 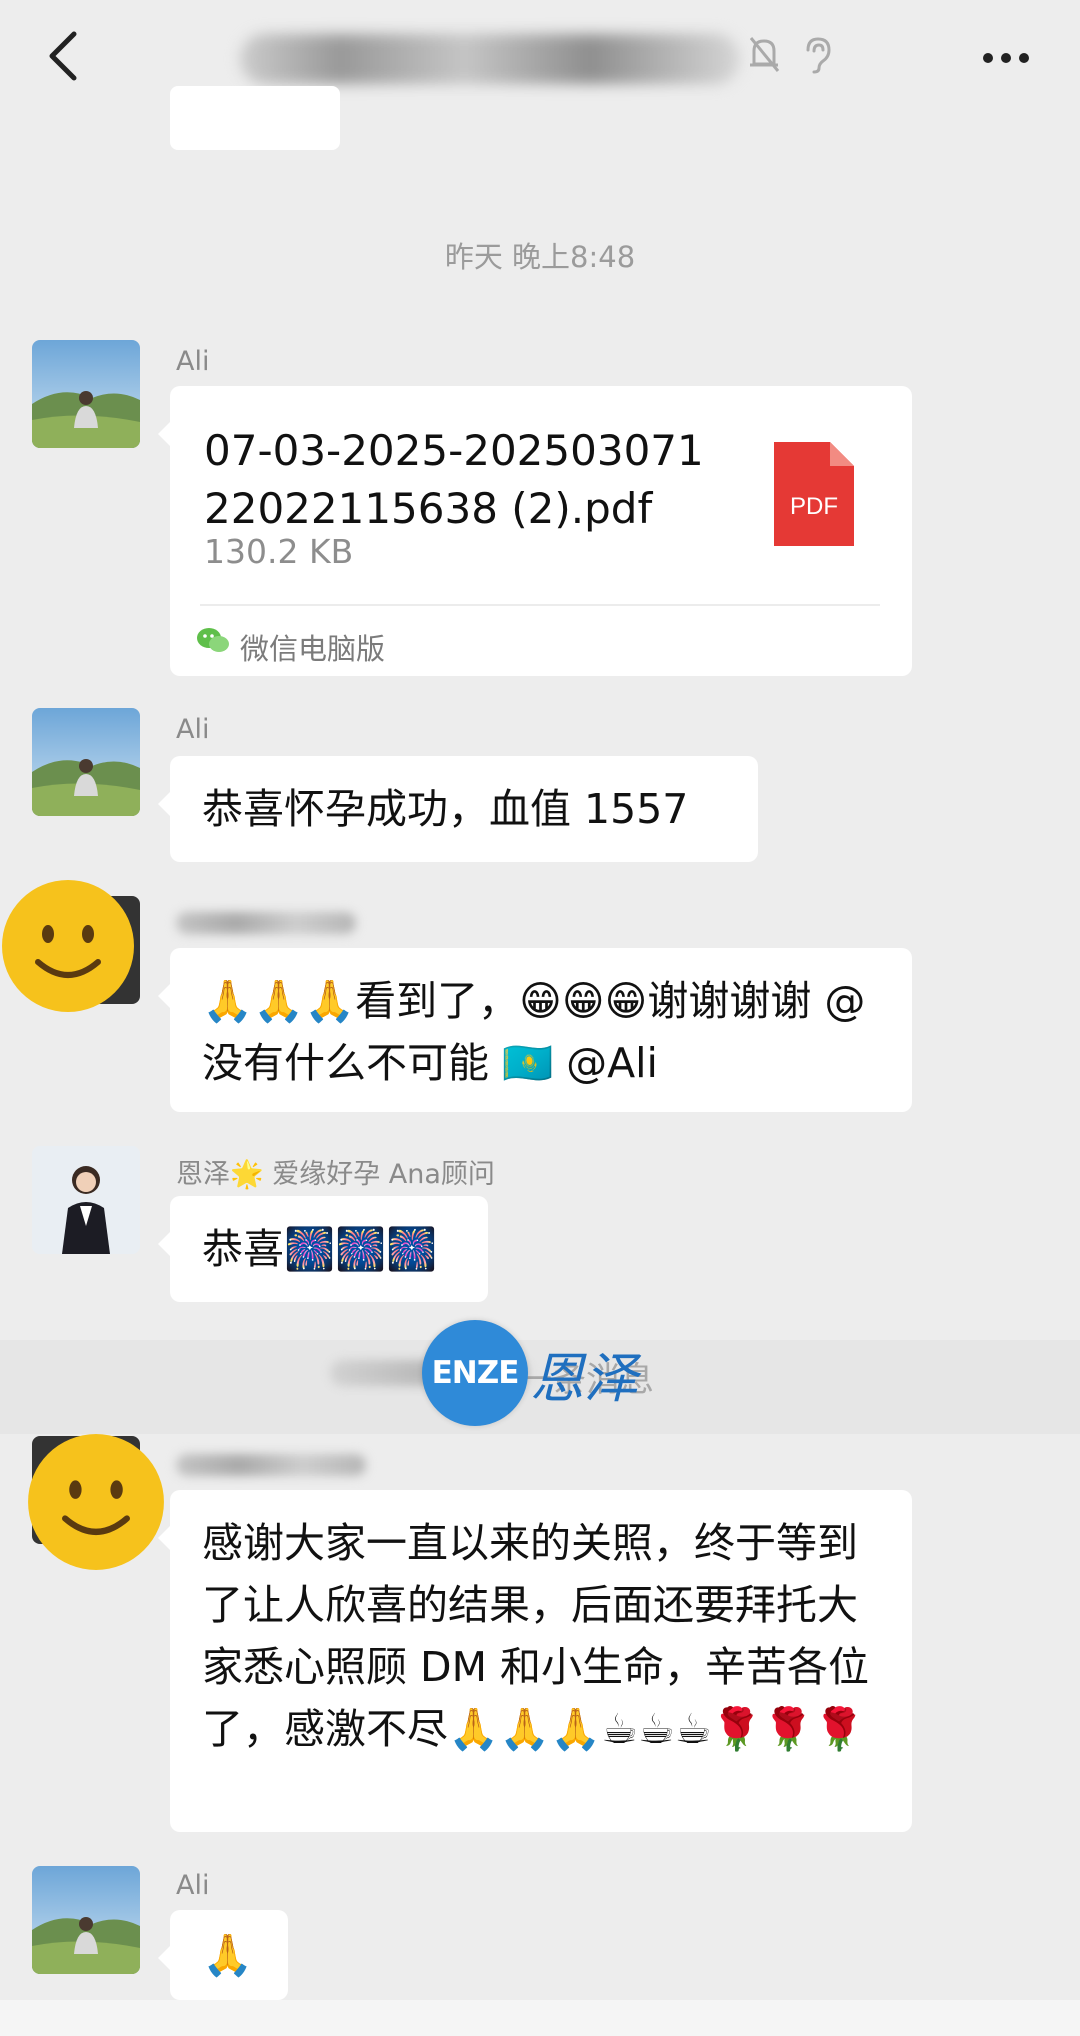 What do you see at coordinates (445, 809) in the screenshot?
I see `message-text: 恭喜怀孕成功，血值 1557` at bounding box center [445, 809].